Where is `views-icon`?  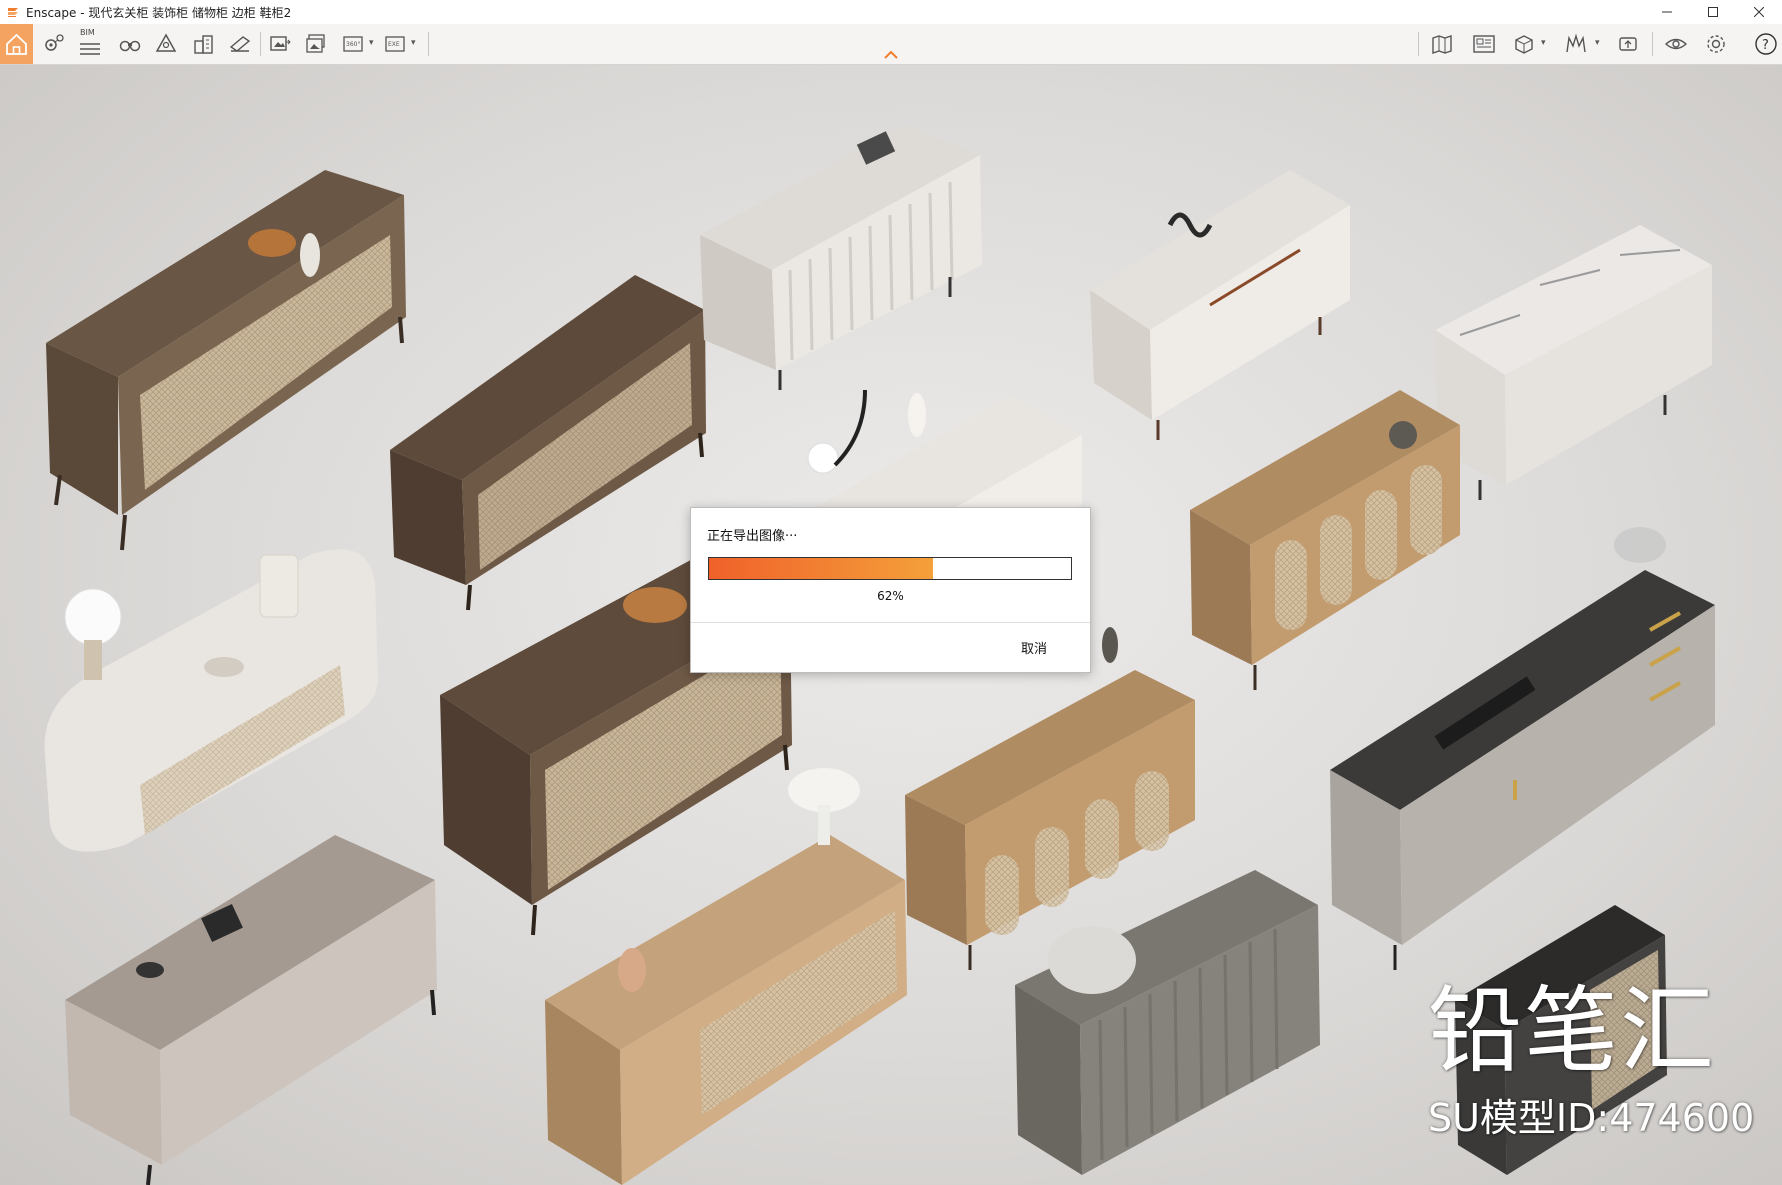
views-icon is located at coordinates (1484, 44).